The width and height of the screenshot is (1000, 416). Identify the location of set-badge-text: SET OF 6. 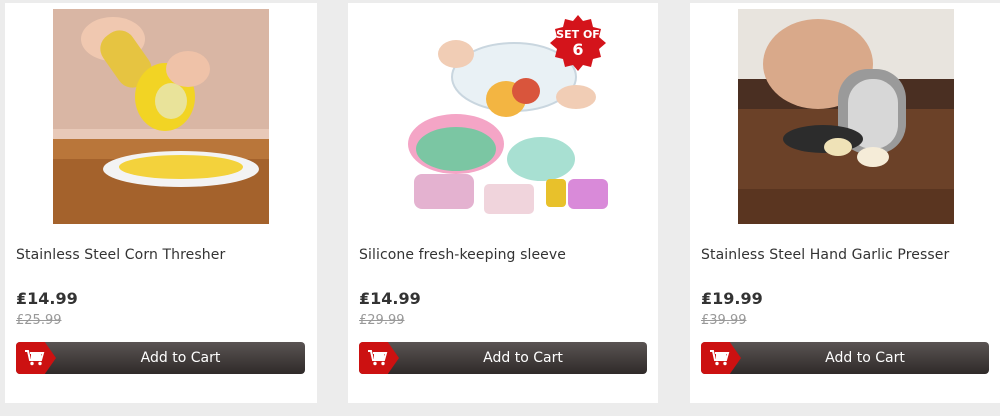
(578, 43).